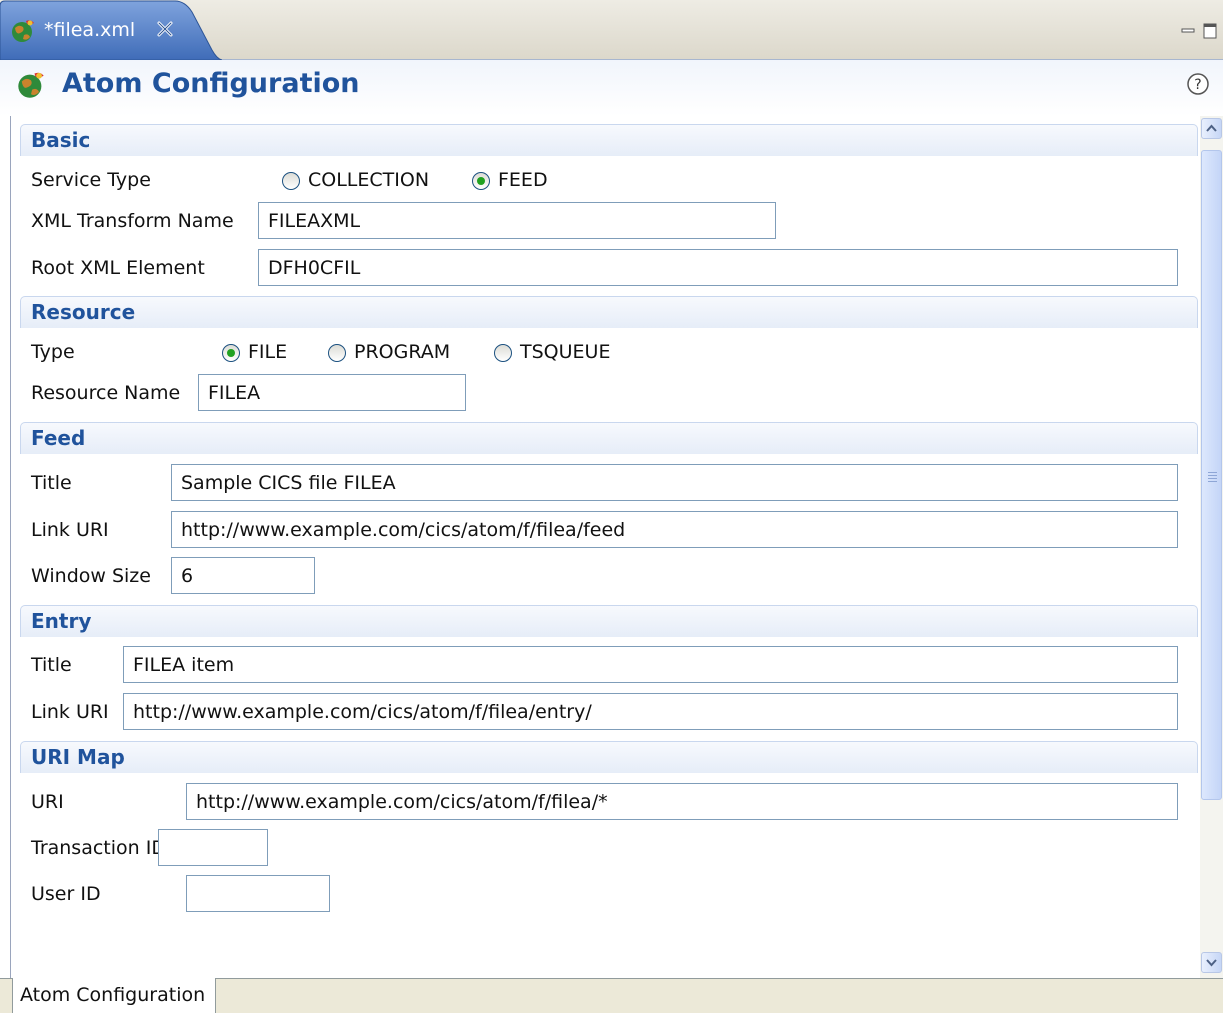  Describe the element at coordinates (609, 140) in the screenshot. I see `section-basic: Basic` at that location.